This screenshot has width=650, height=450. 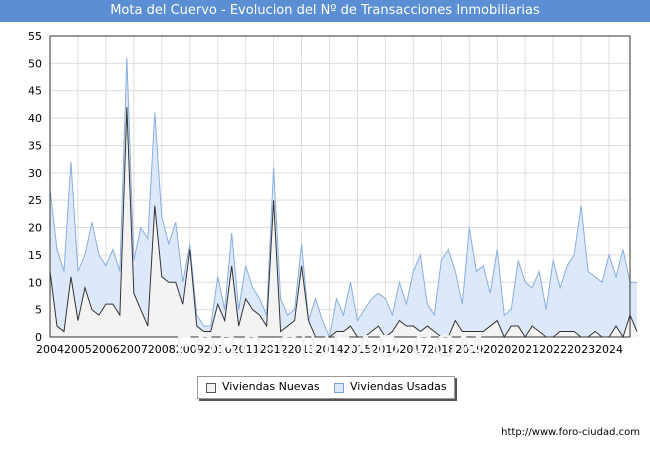 I want to click on legend-swatch-usadas, so click(x=339, y=388).